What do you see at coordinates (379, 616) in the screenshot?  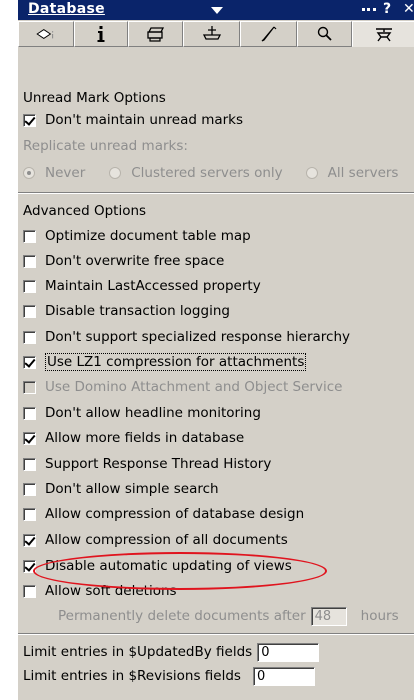 I see `soft-delete-hours-label: hours` at bounding box center [379, 616].